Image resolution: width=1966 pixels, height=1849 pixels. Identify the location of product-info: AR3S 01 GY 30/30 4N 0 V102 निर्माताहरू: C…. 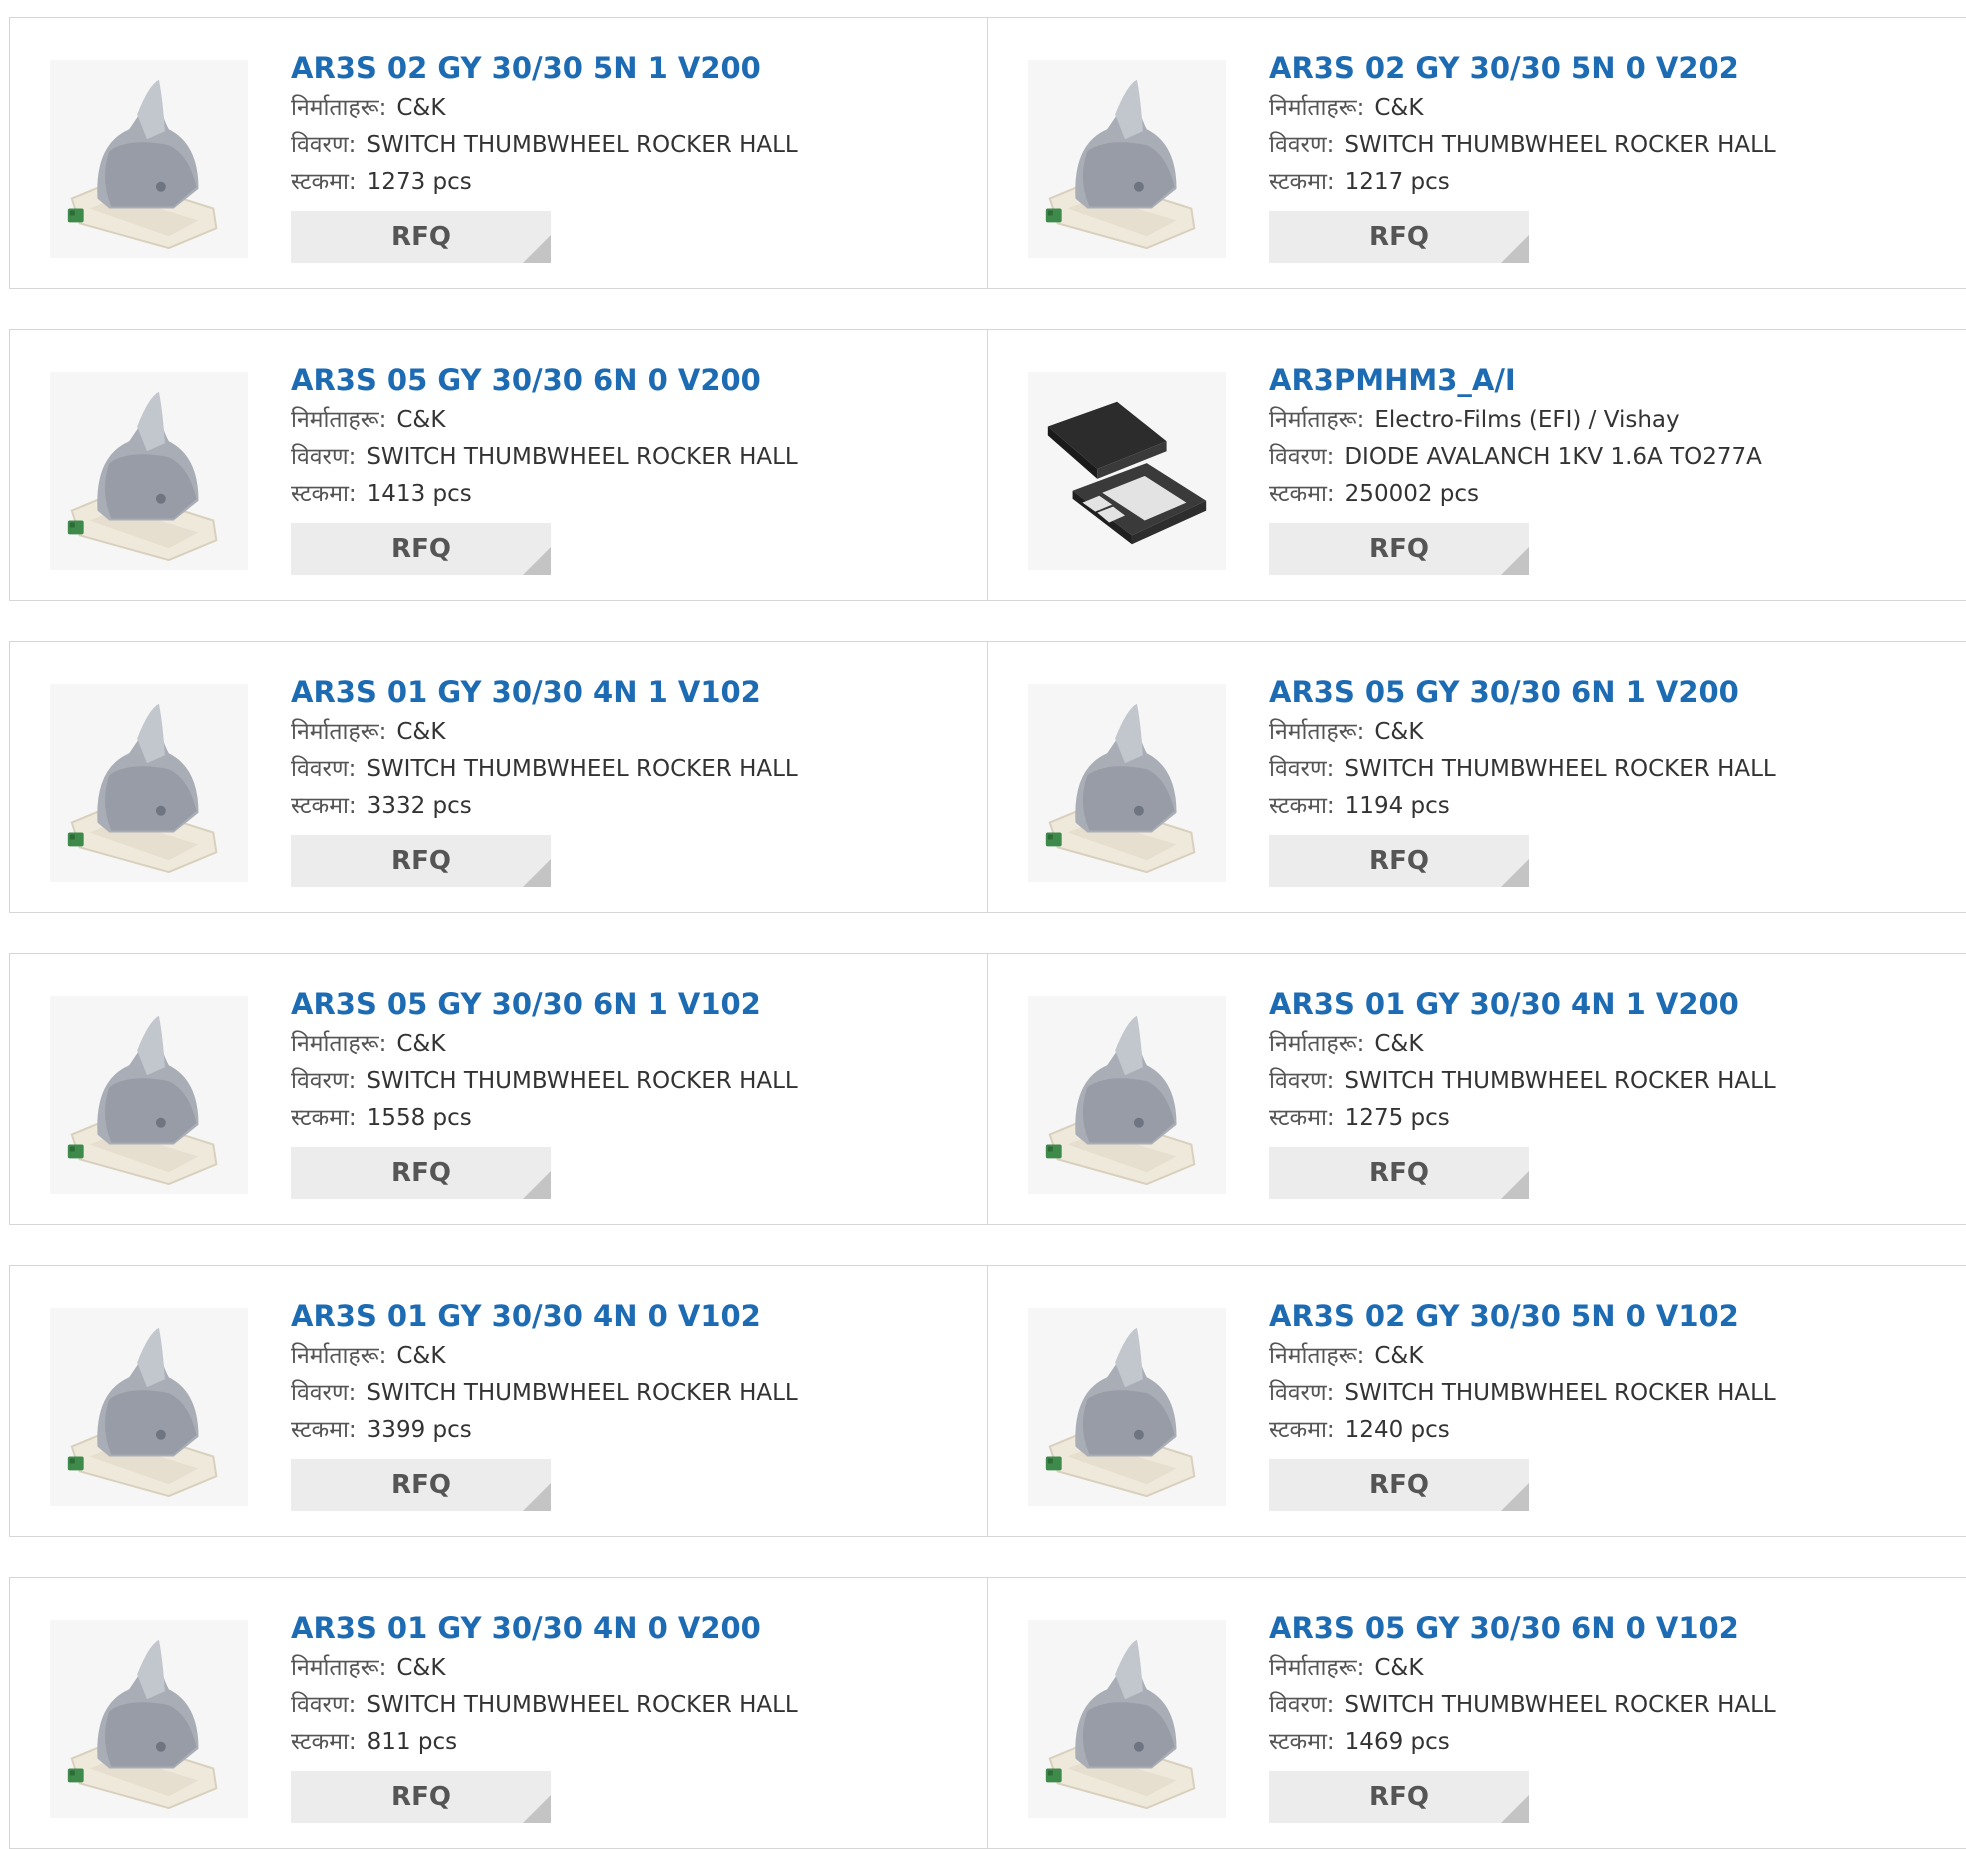
(621, 1402).